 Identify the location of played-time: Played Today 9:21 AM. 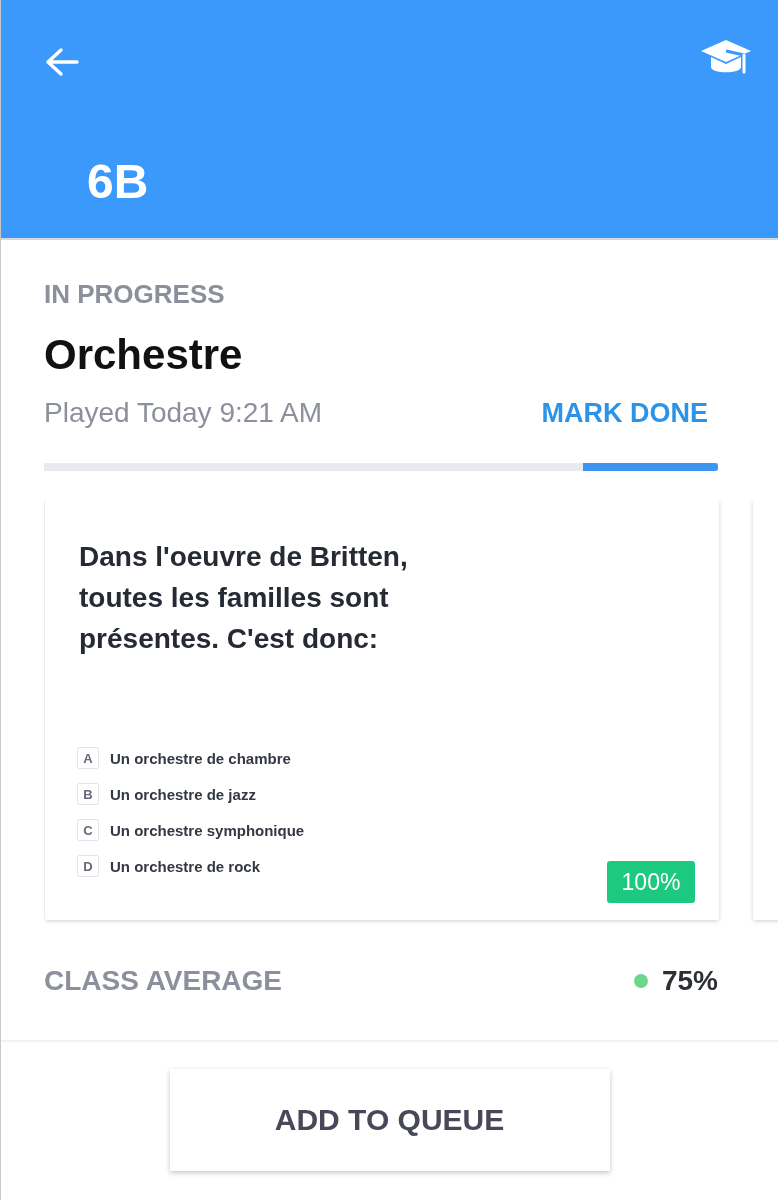
(183, 413).